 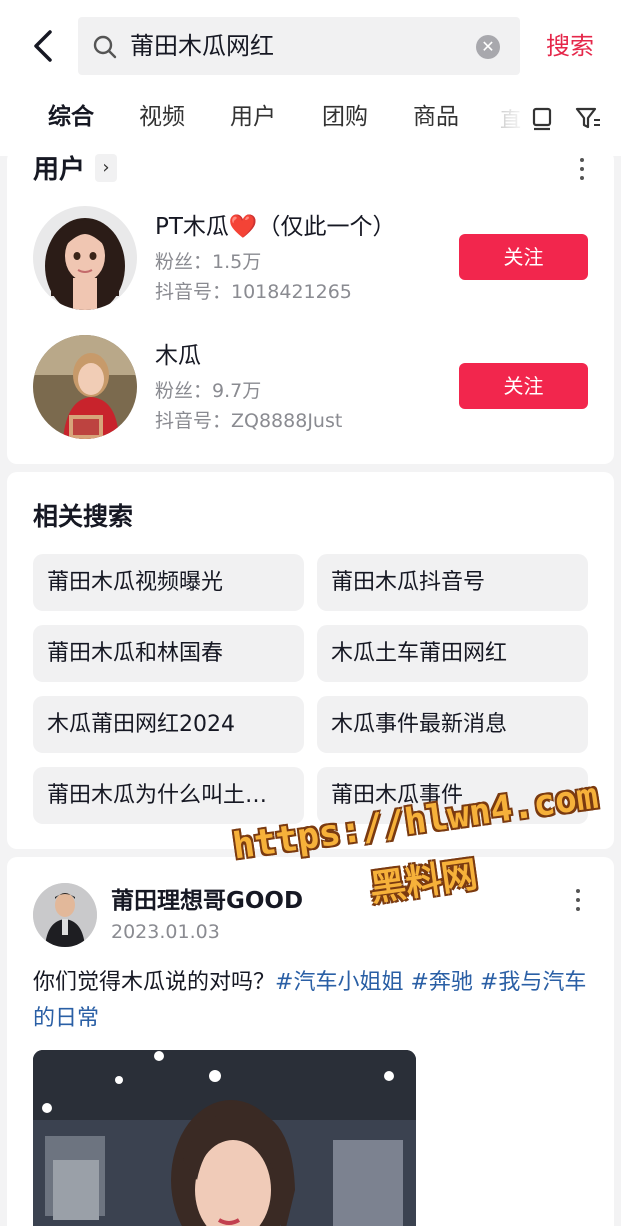 What do you see at coordinates (345, 117) in the screenshot?
I see `tab-group-buy: 团购` at bounding box center [345, 117].